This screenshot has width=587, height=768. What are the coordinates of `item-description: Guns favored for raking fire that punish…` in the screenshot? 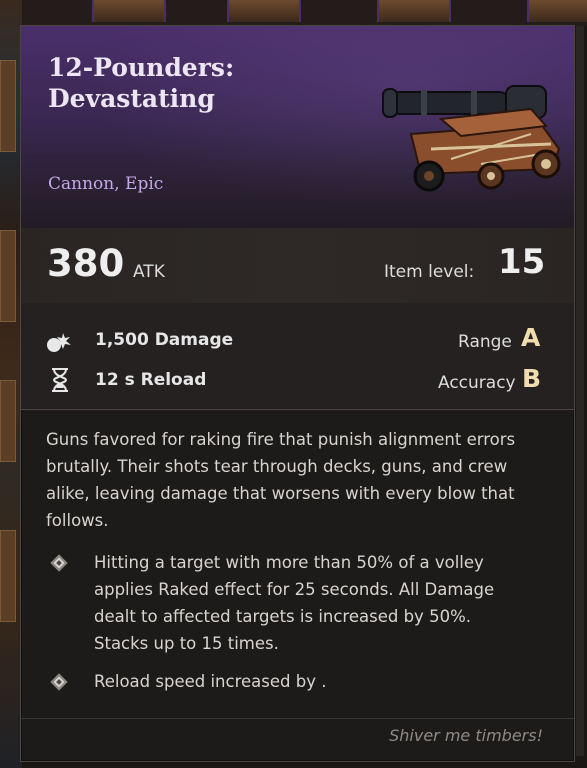 It's located at (281, 480).